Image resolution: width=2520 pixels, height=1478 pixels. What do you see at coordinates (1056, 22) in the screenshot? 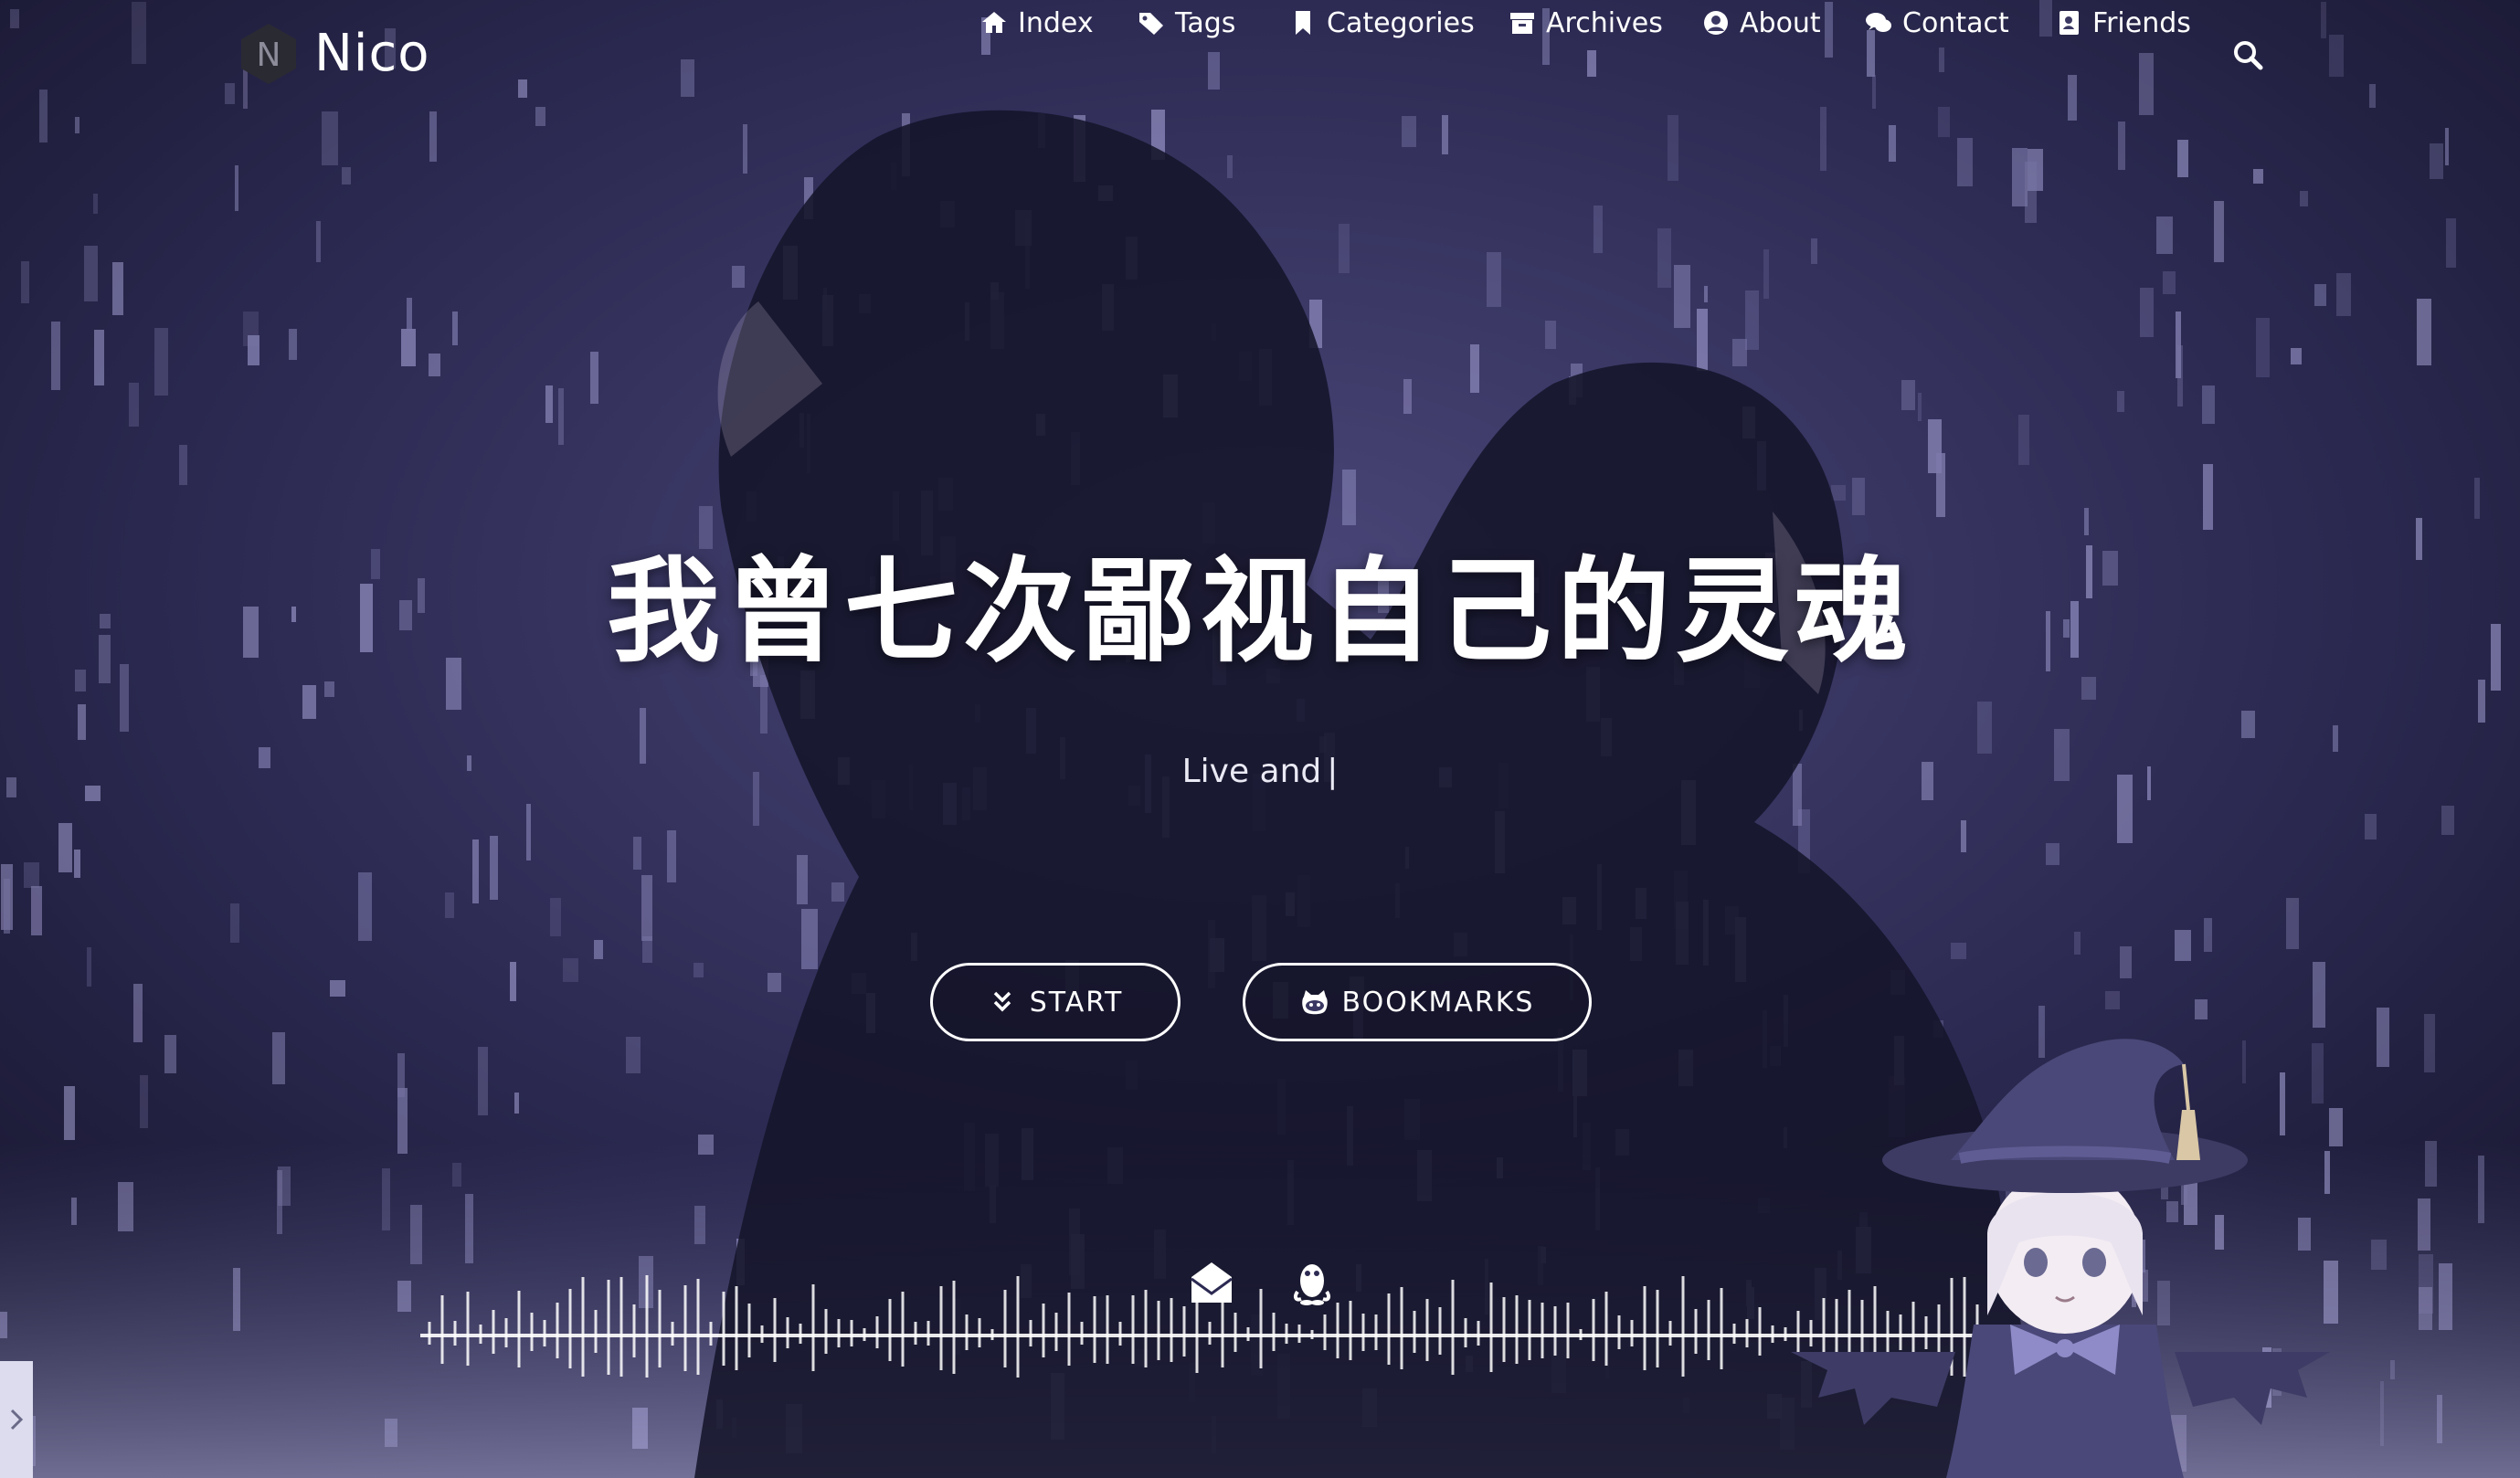
I see `nav-label-index: Index` at bounding box center [1056, 22].